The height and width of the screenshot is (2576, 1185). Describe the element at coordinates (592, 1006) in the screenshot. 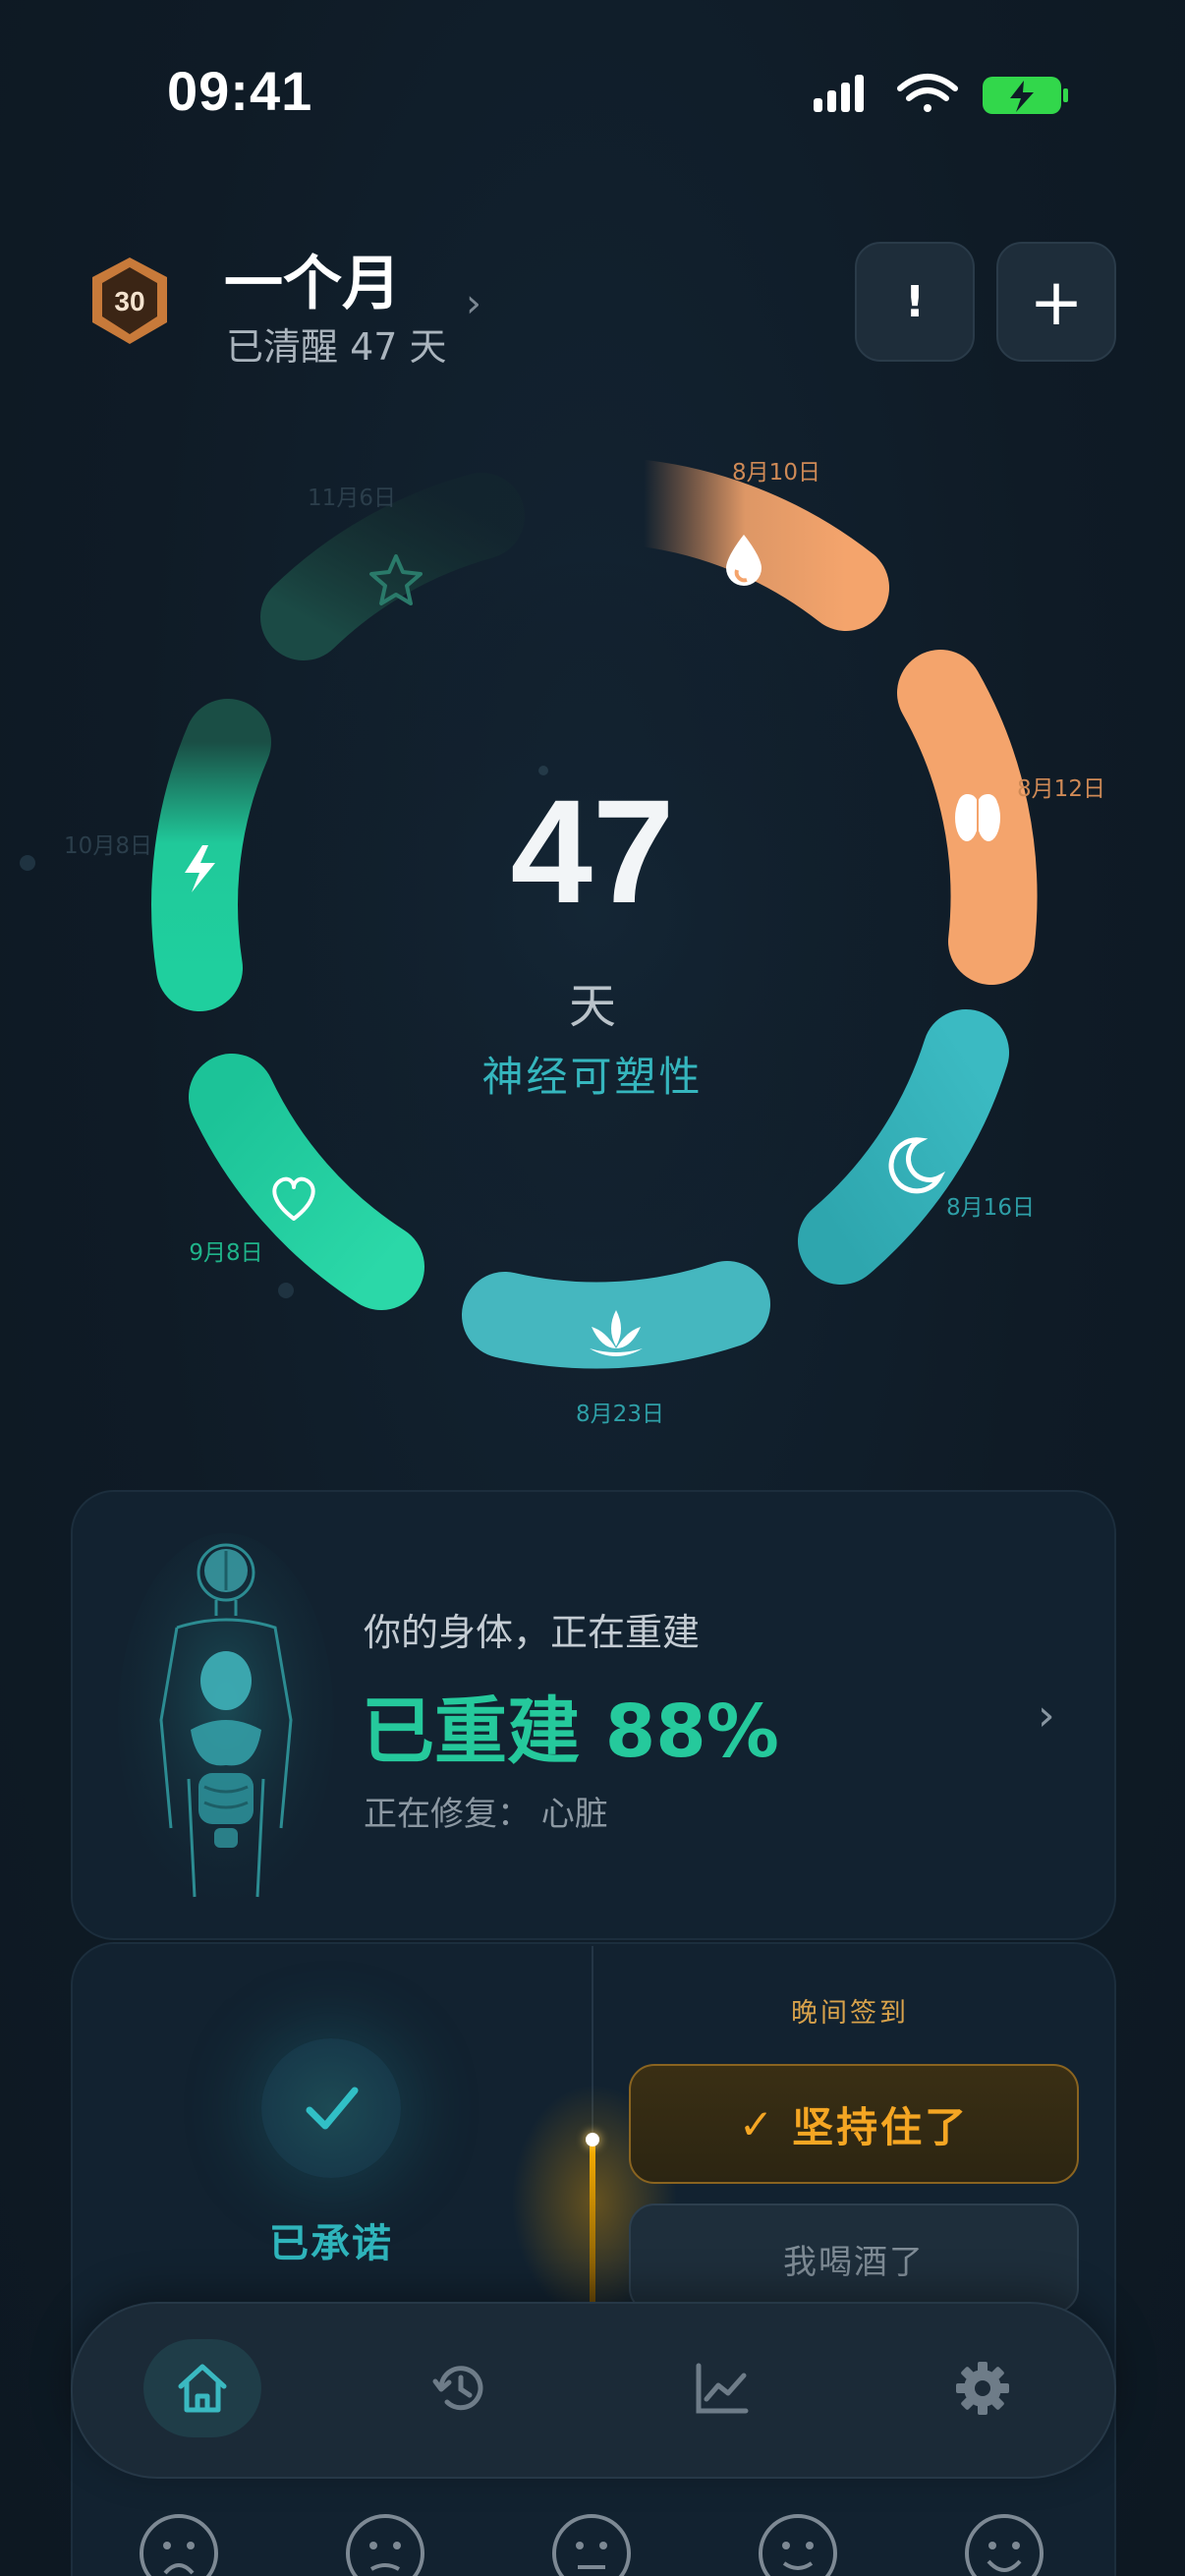

I see `days-unit: 天` at that location.